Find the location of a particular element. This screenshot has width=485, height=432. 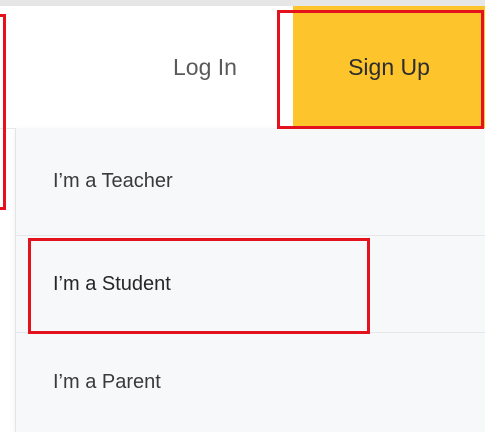

menu-item-label: I’m a Parent is located at coordinates (107, 382).